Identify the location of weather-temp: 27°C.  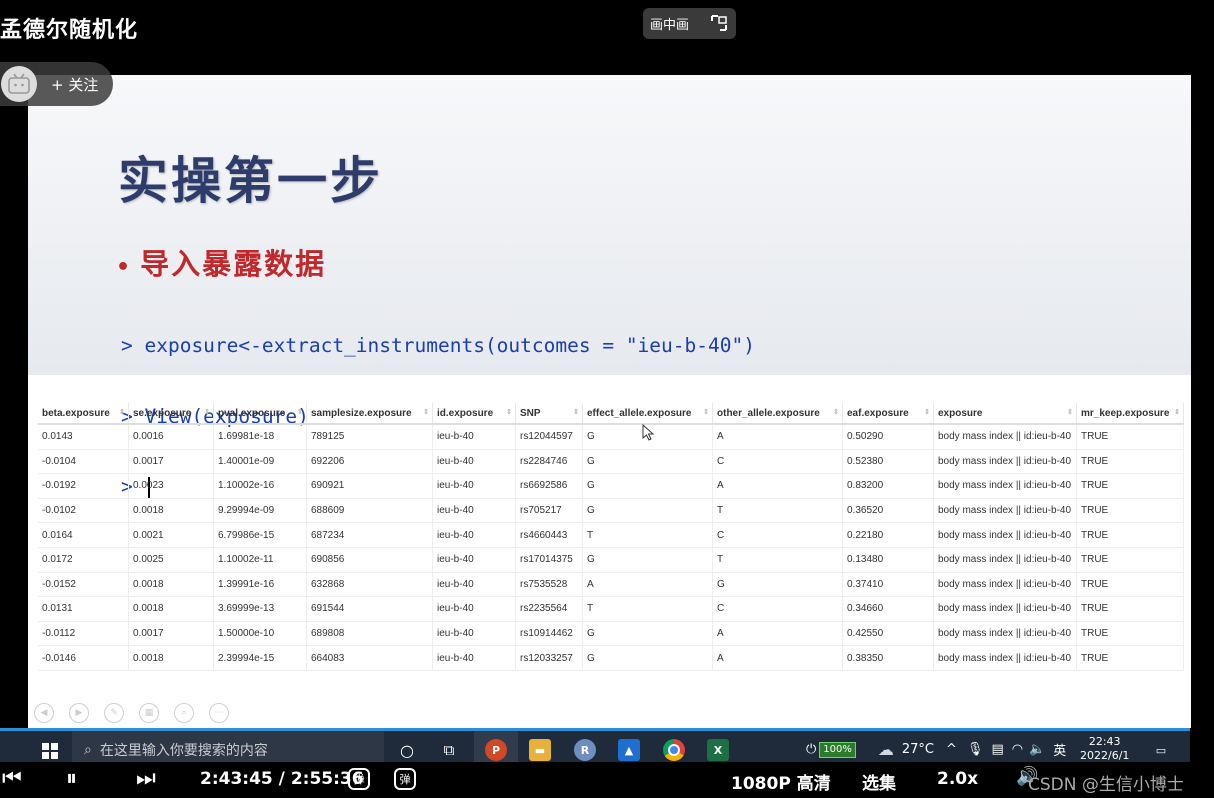
(918, 749).